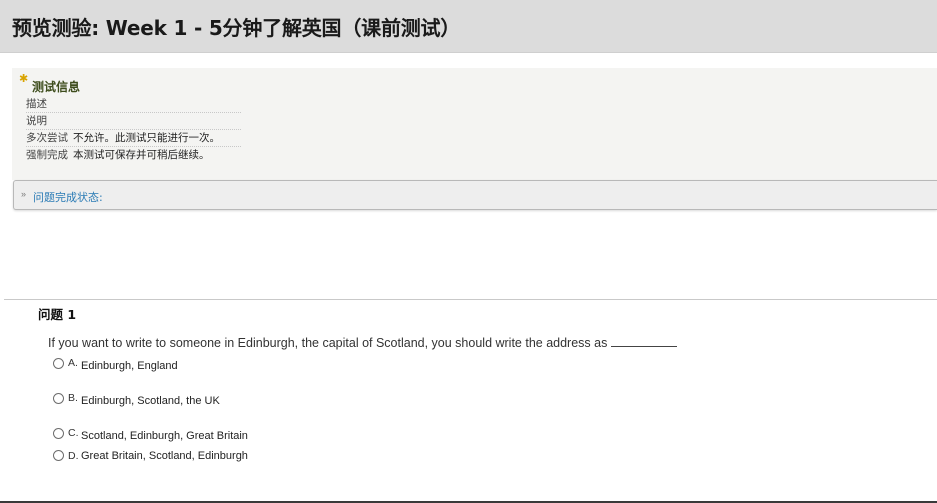 Image resolution: width=937 pixels, height=503 pixels. I want to click on info-row-label: 描述, so click(36, 104).